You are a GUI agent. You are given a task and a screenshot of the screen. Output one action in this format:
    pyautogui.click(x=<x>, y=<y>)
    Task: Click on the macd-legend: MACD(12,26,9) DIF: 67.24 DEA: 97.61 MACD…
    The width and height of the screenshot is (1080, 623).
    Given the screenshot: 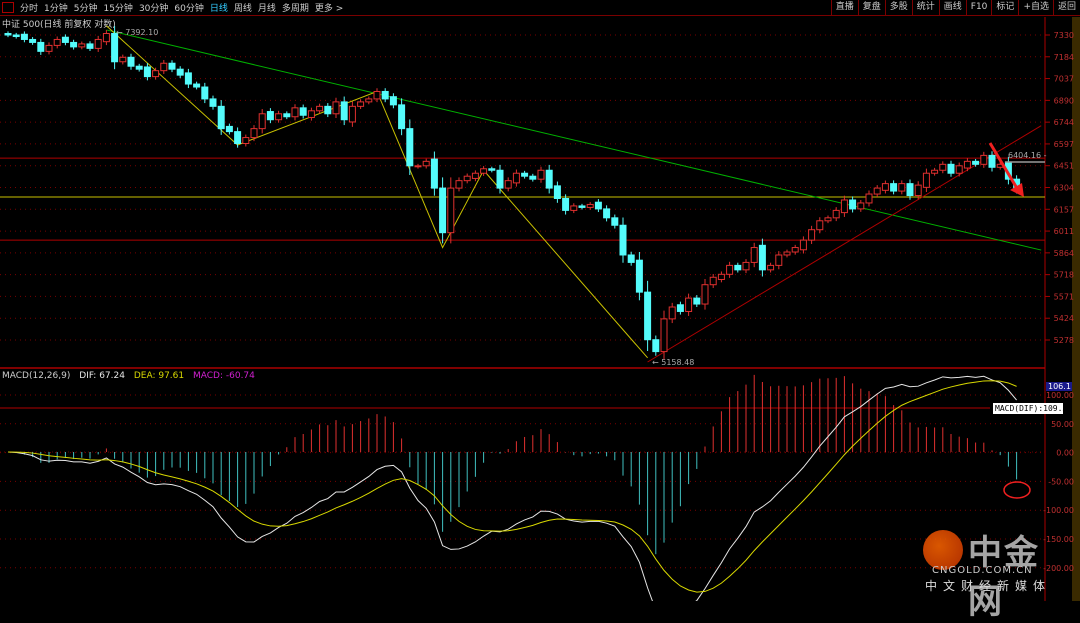 What is the action you would take?
    pyautogui.click(x=131, y=376)
    